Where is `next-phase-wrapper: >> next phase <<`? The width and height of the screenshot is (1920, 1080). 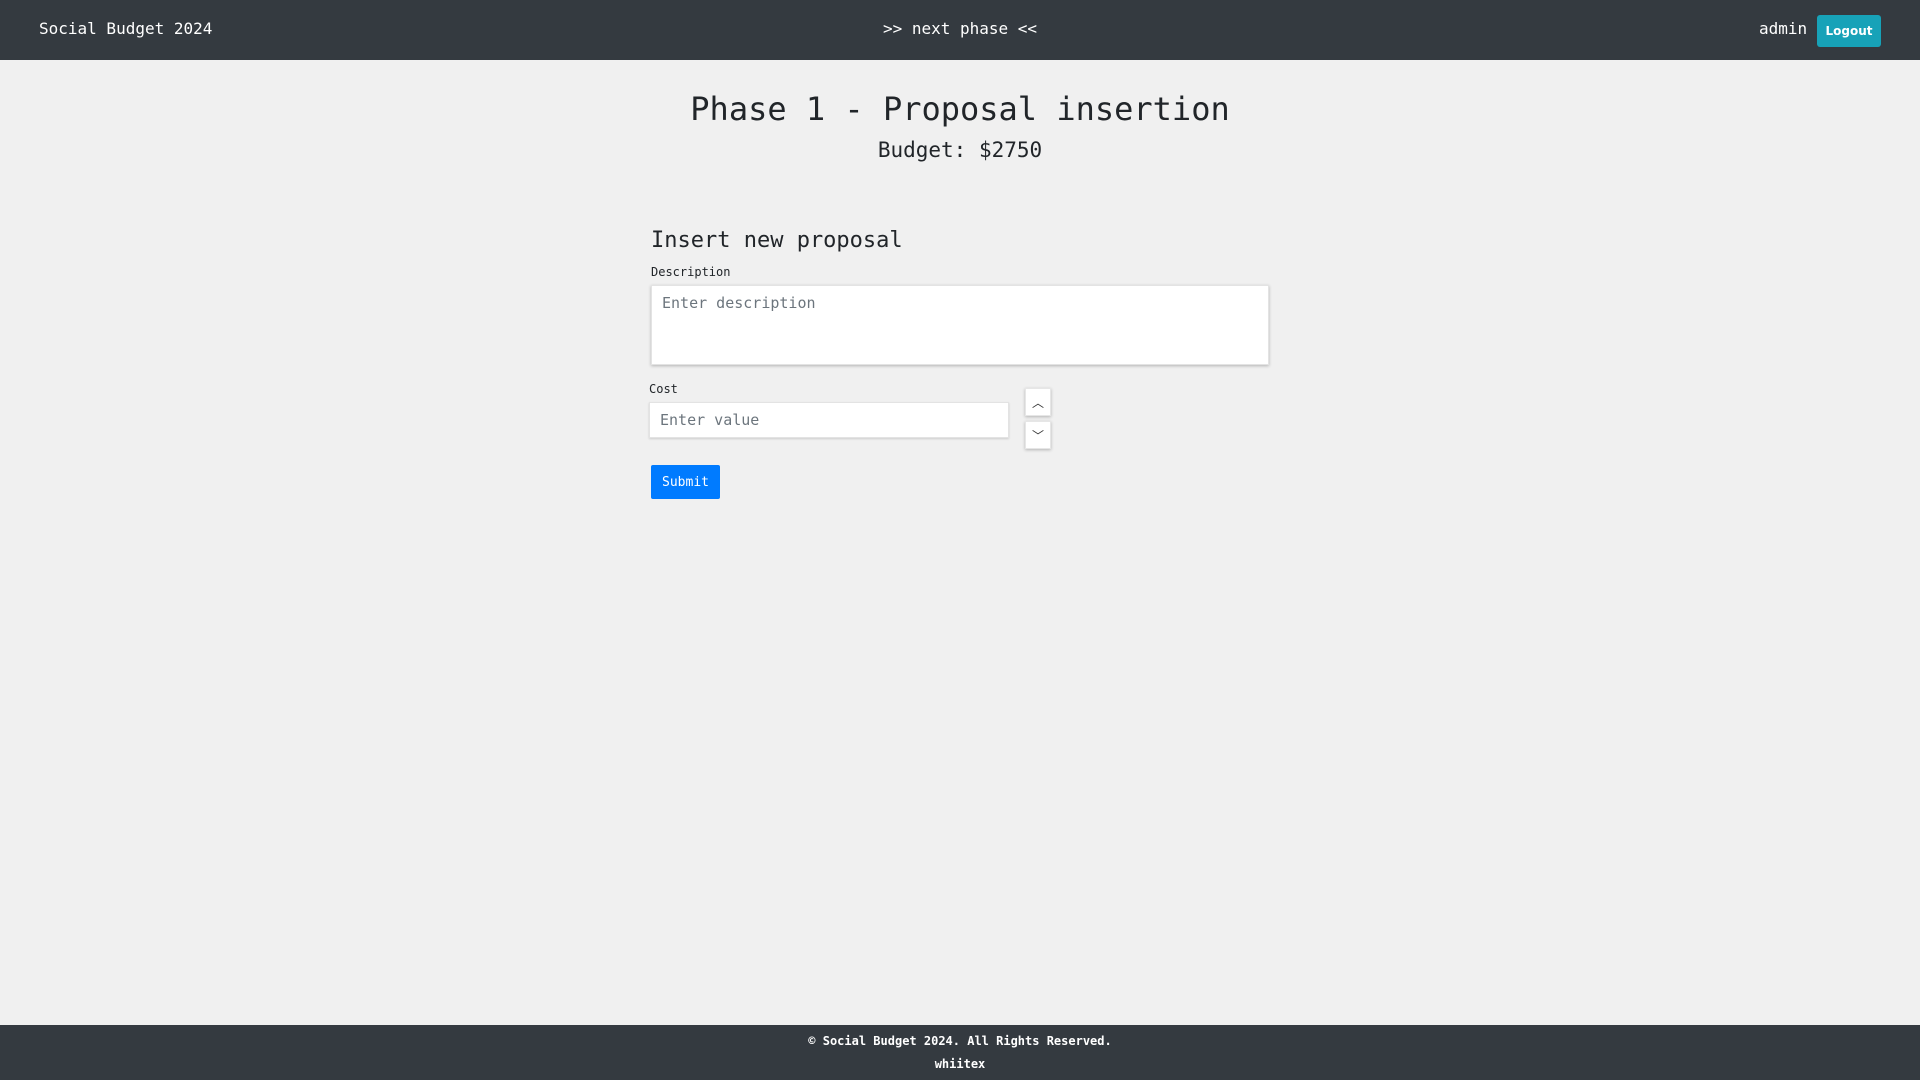
next-phase-wrapper: >> next phase << is located at coordinates (960, 28).